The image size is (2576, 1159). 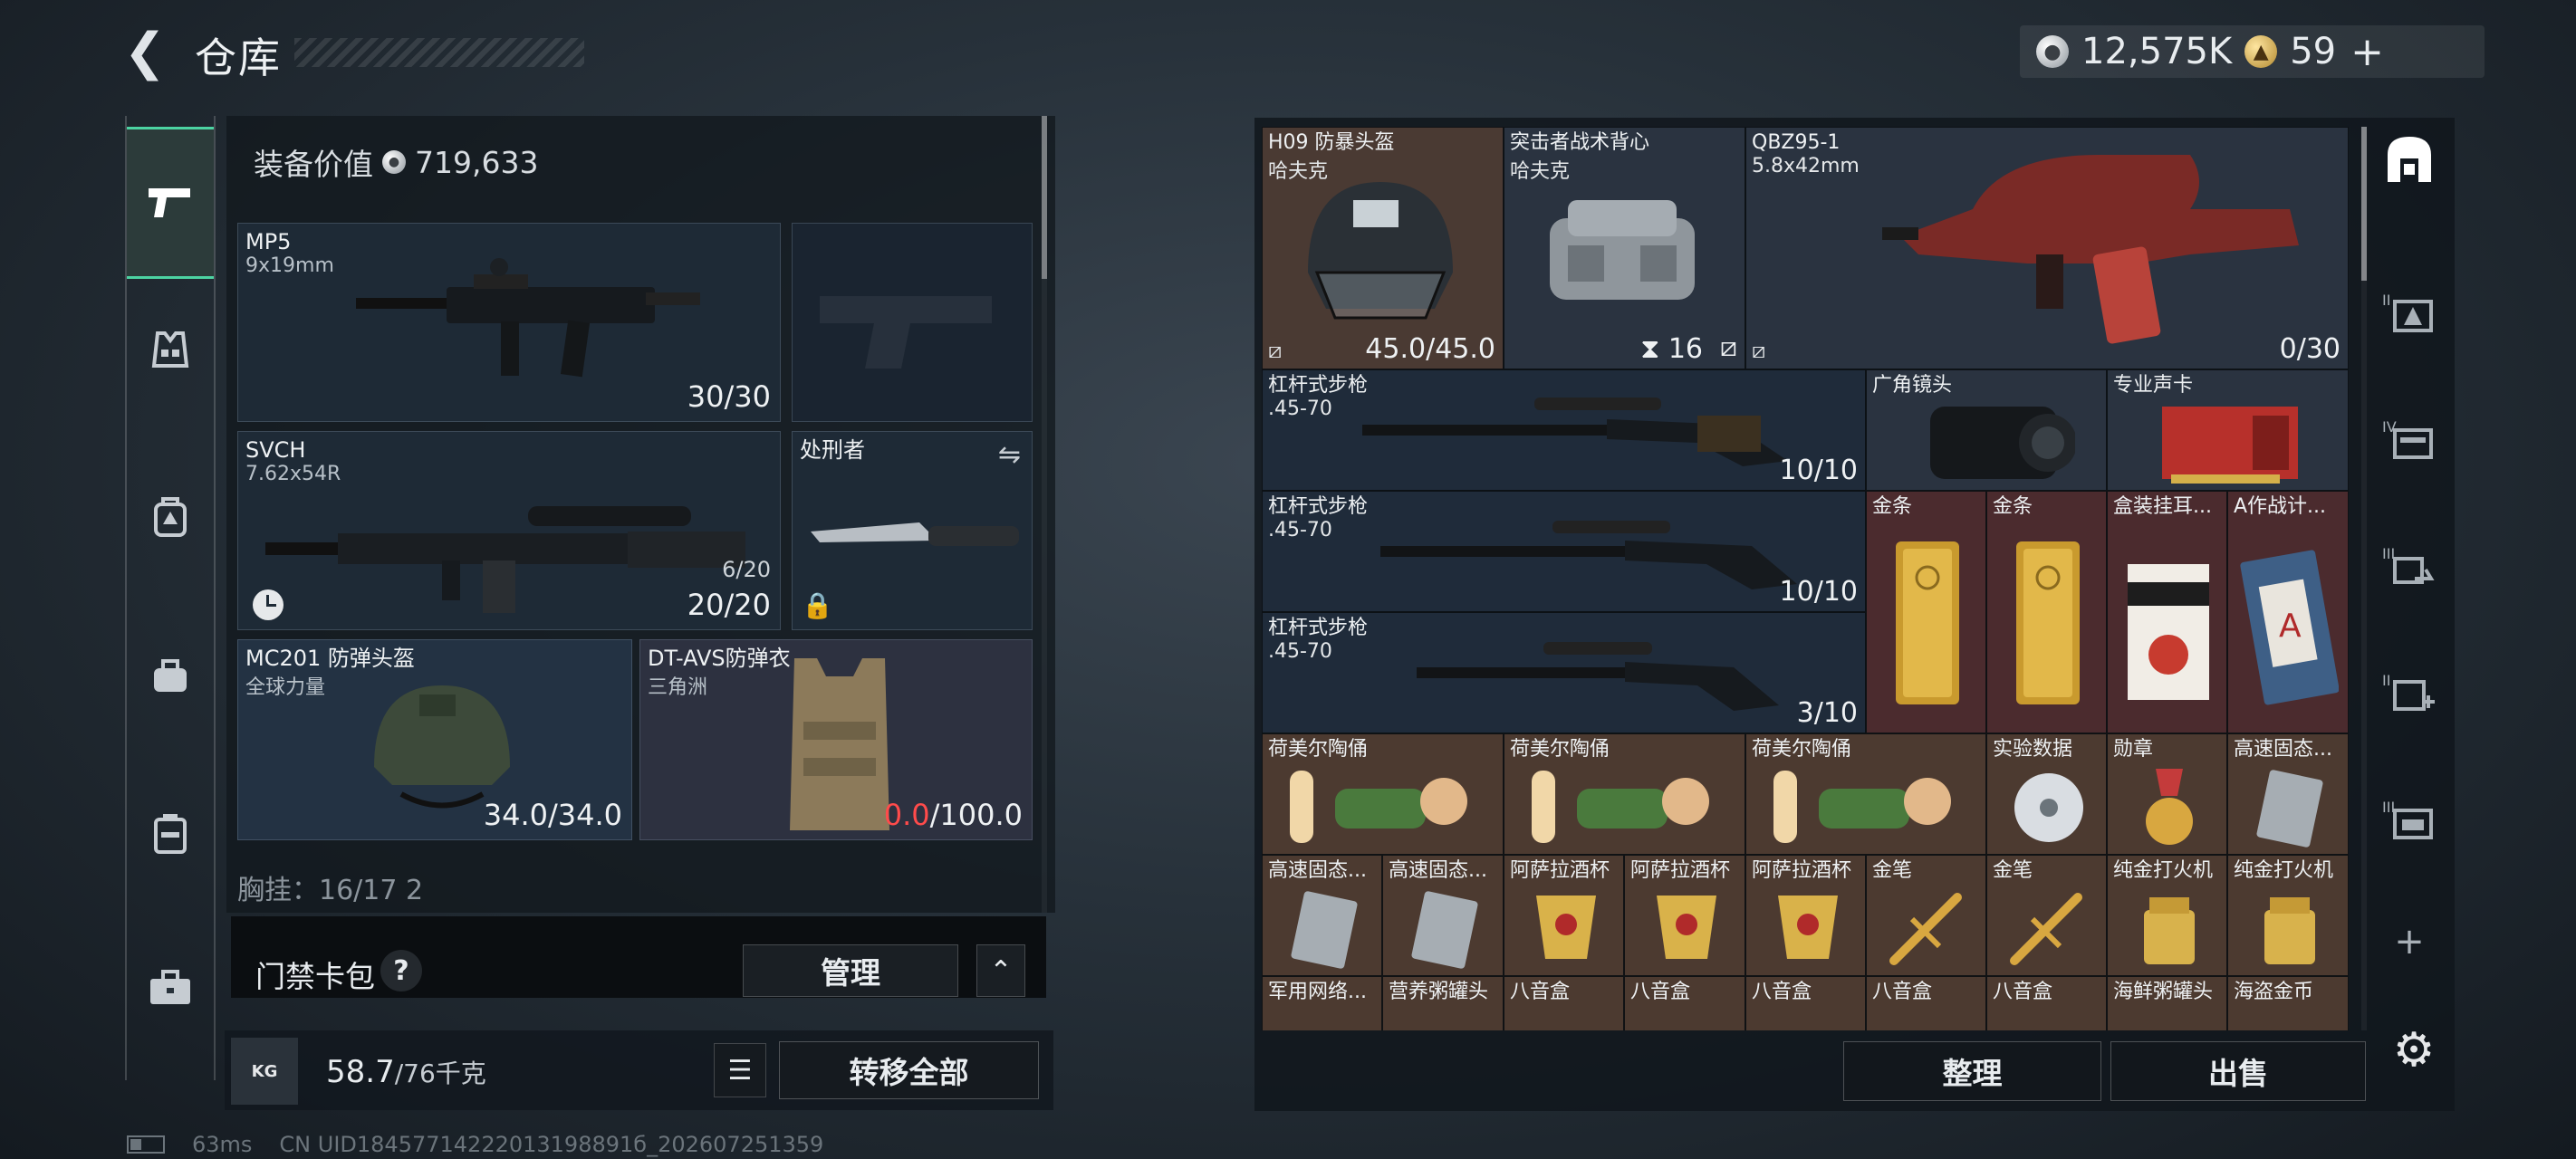 I want to click on expand-button: ⌃, so click(x=1000, y=971).